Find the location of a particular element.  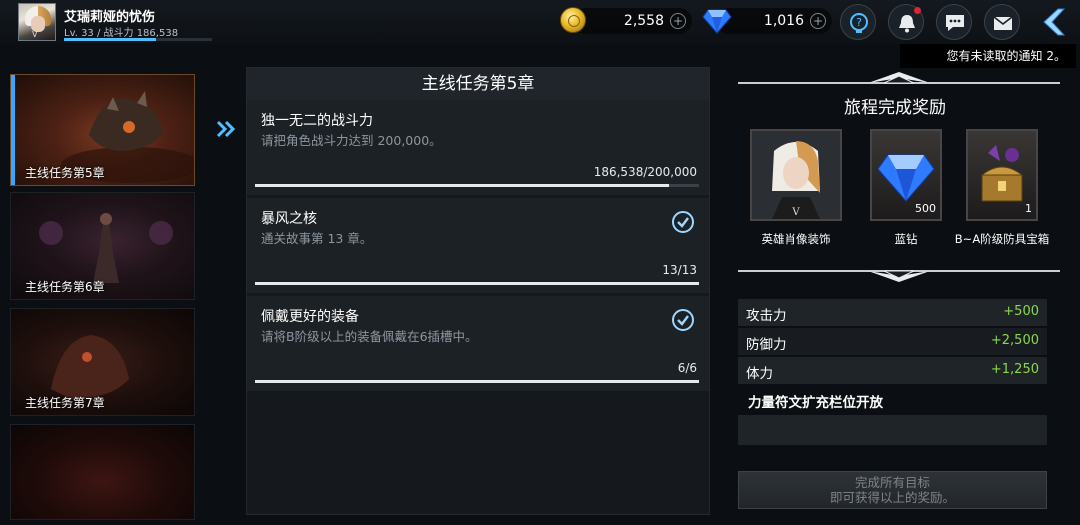

hero-portrait-icon: V is located at coordinates (796, 175).